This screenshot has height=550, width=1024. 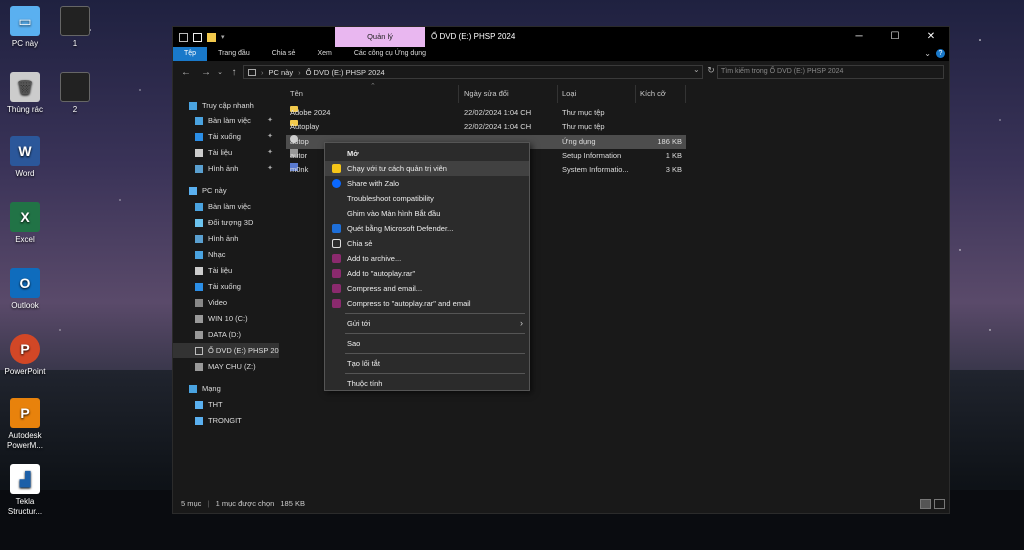 I want to click on column-header-type: Loại, so click(x=597, y=94).